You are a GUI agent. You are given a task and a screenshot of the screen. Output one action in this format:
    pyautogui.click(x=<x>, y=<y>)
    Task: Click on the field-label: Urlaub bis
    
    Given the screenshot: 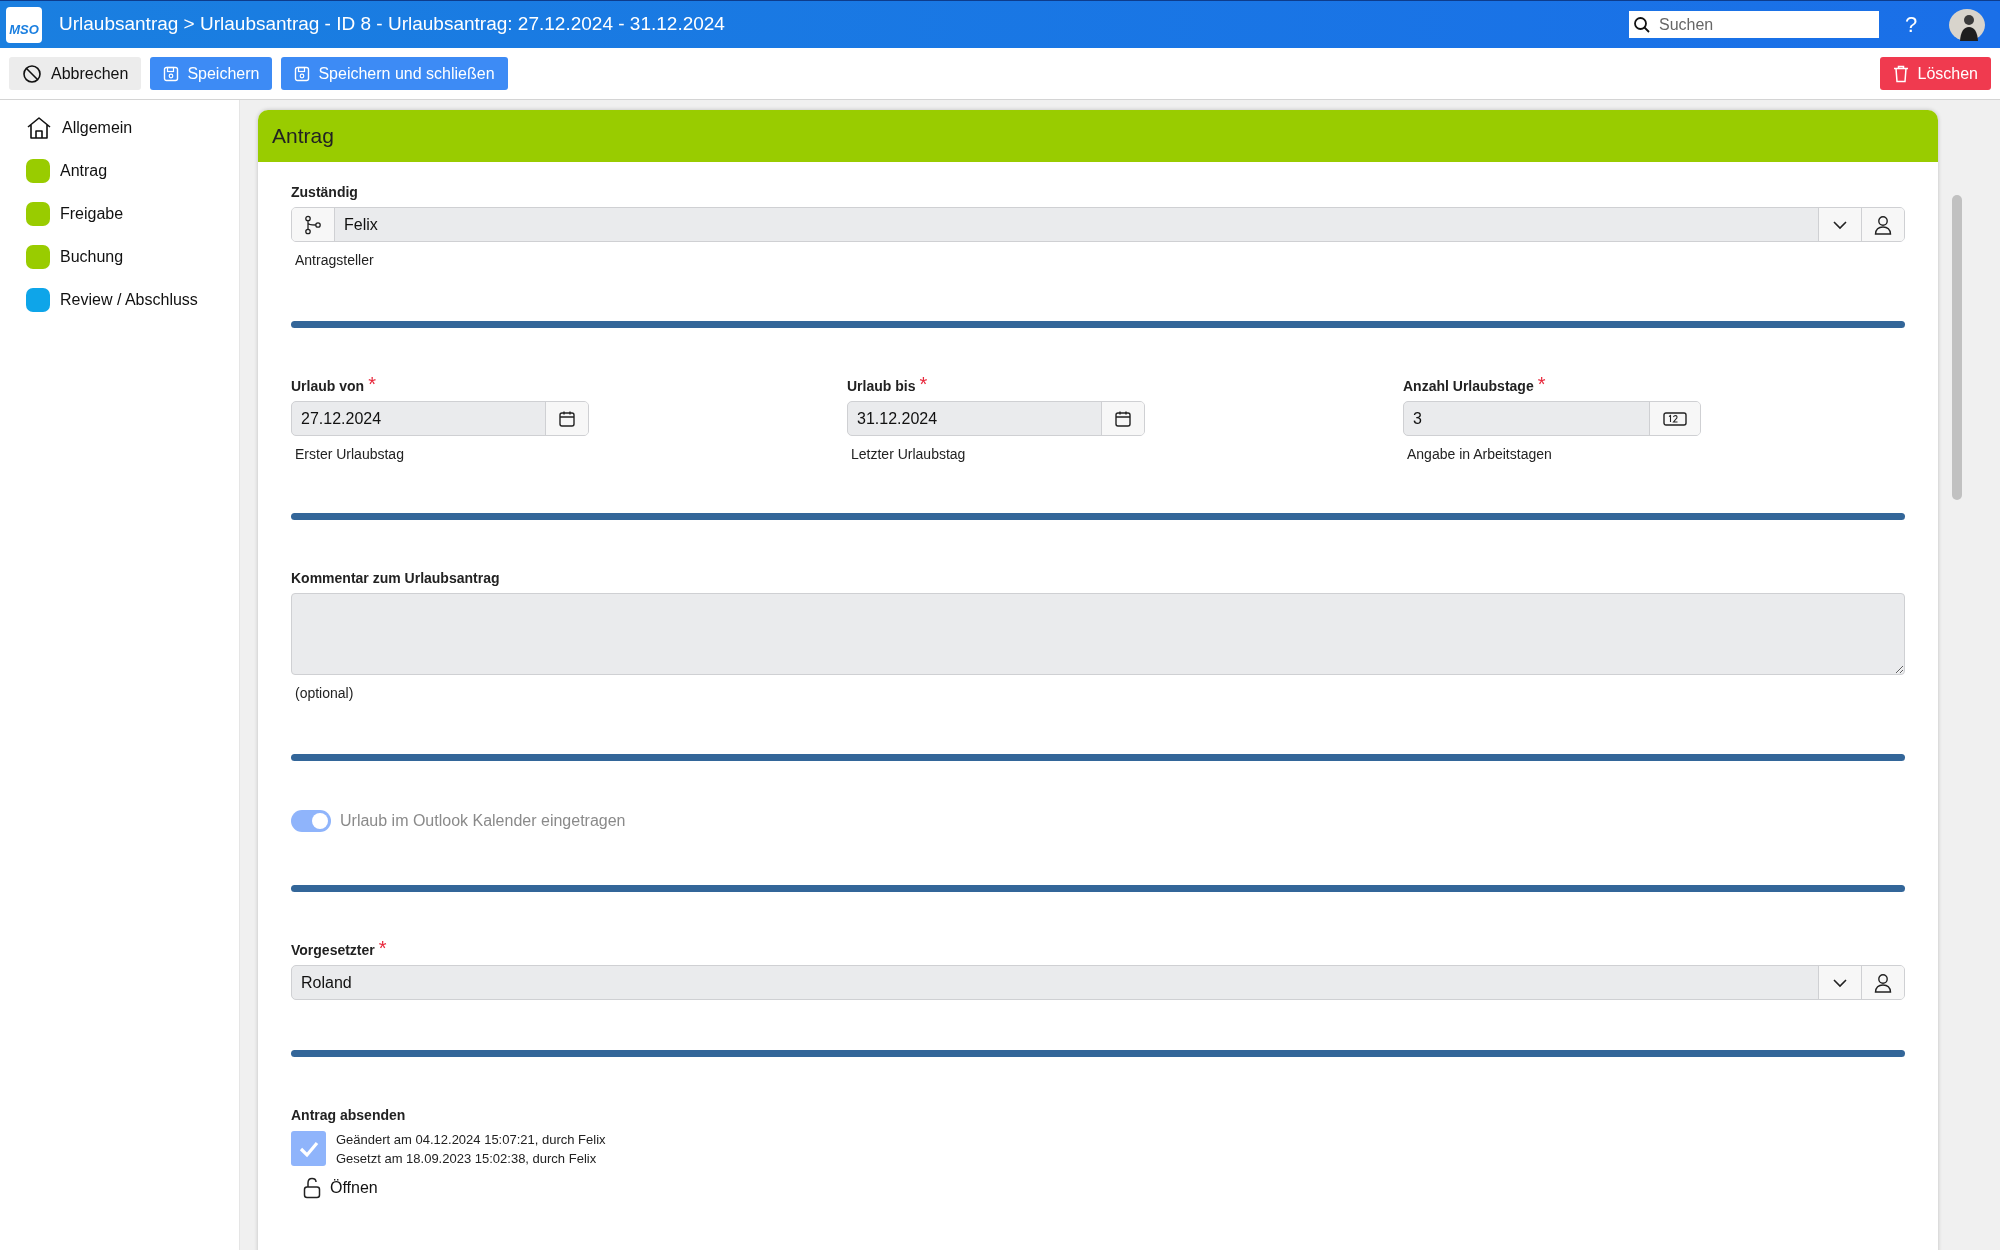 What is the action you would take?
    pyautogui.click(x=881, y=386)
    